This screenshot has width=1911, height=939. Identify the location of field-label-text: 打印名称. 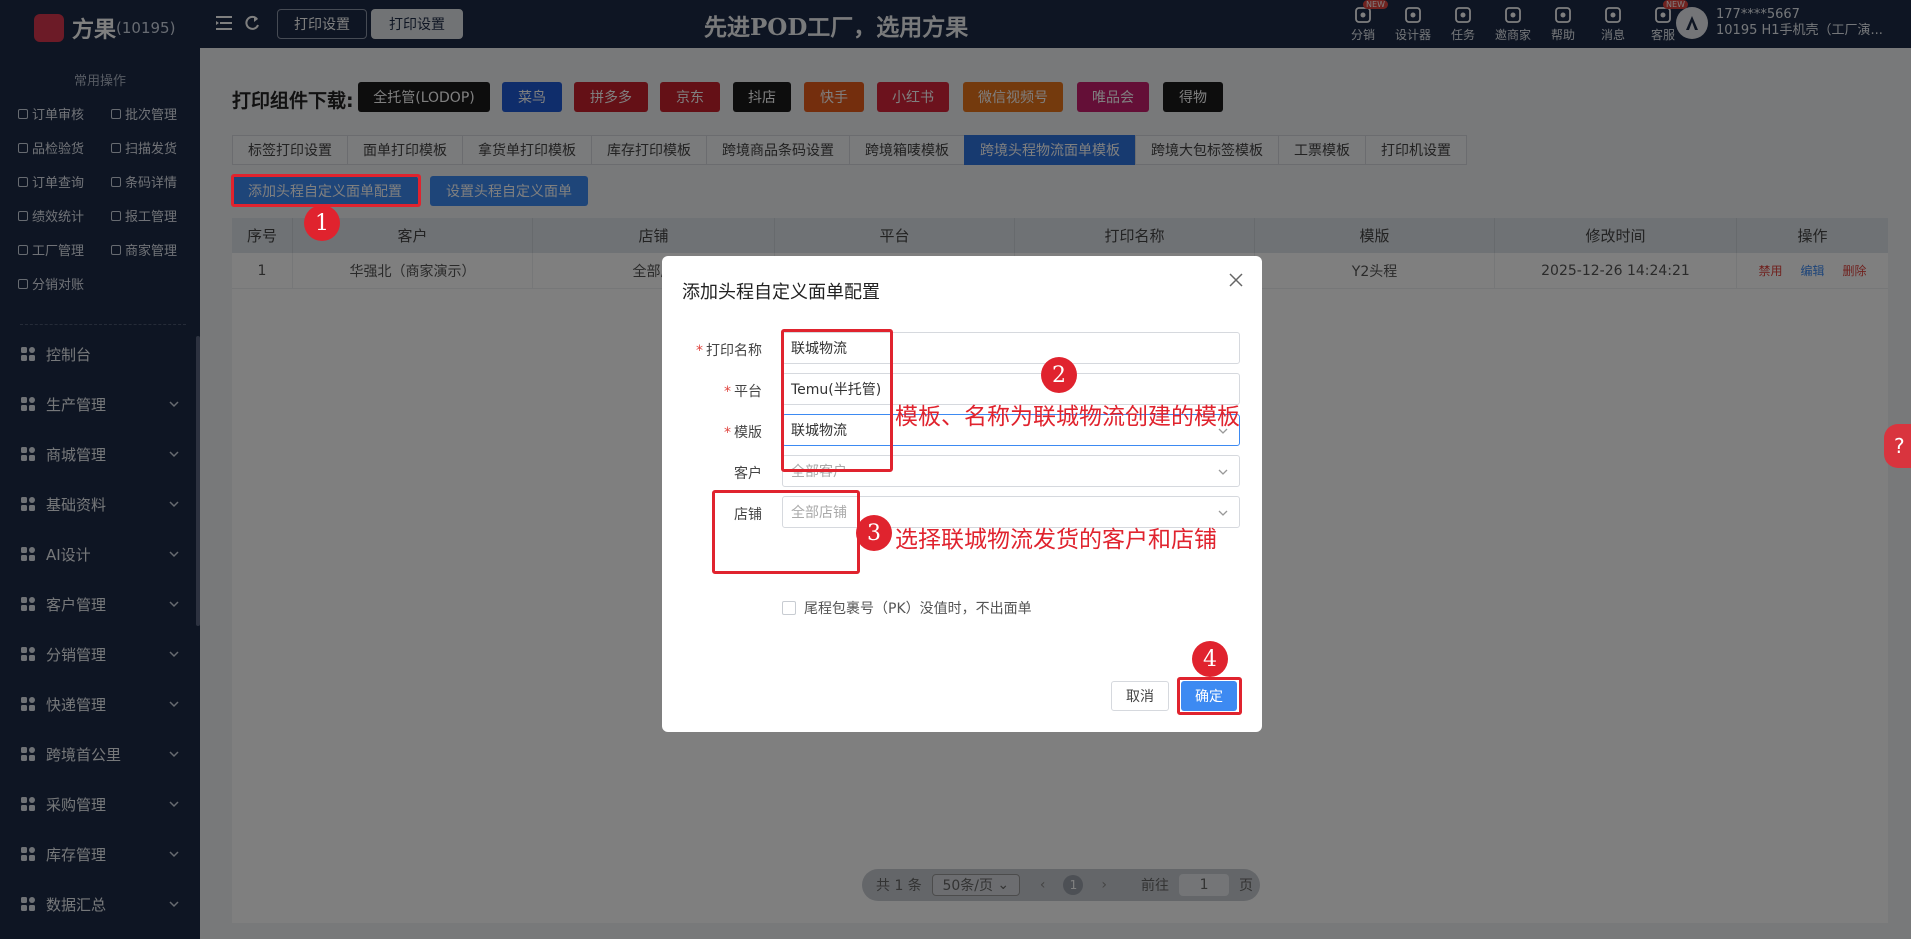
(734, 351).